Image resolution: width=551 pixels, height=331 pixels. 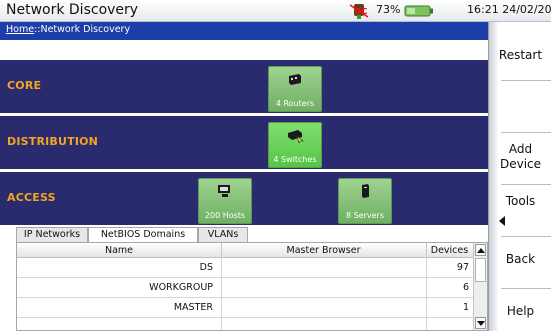 What do you see at coordinates (72, 10) in the screenshot?
I see `app-title: Network Discovery` at bounding box center [72, 10].